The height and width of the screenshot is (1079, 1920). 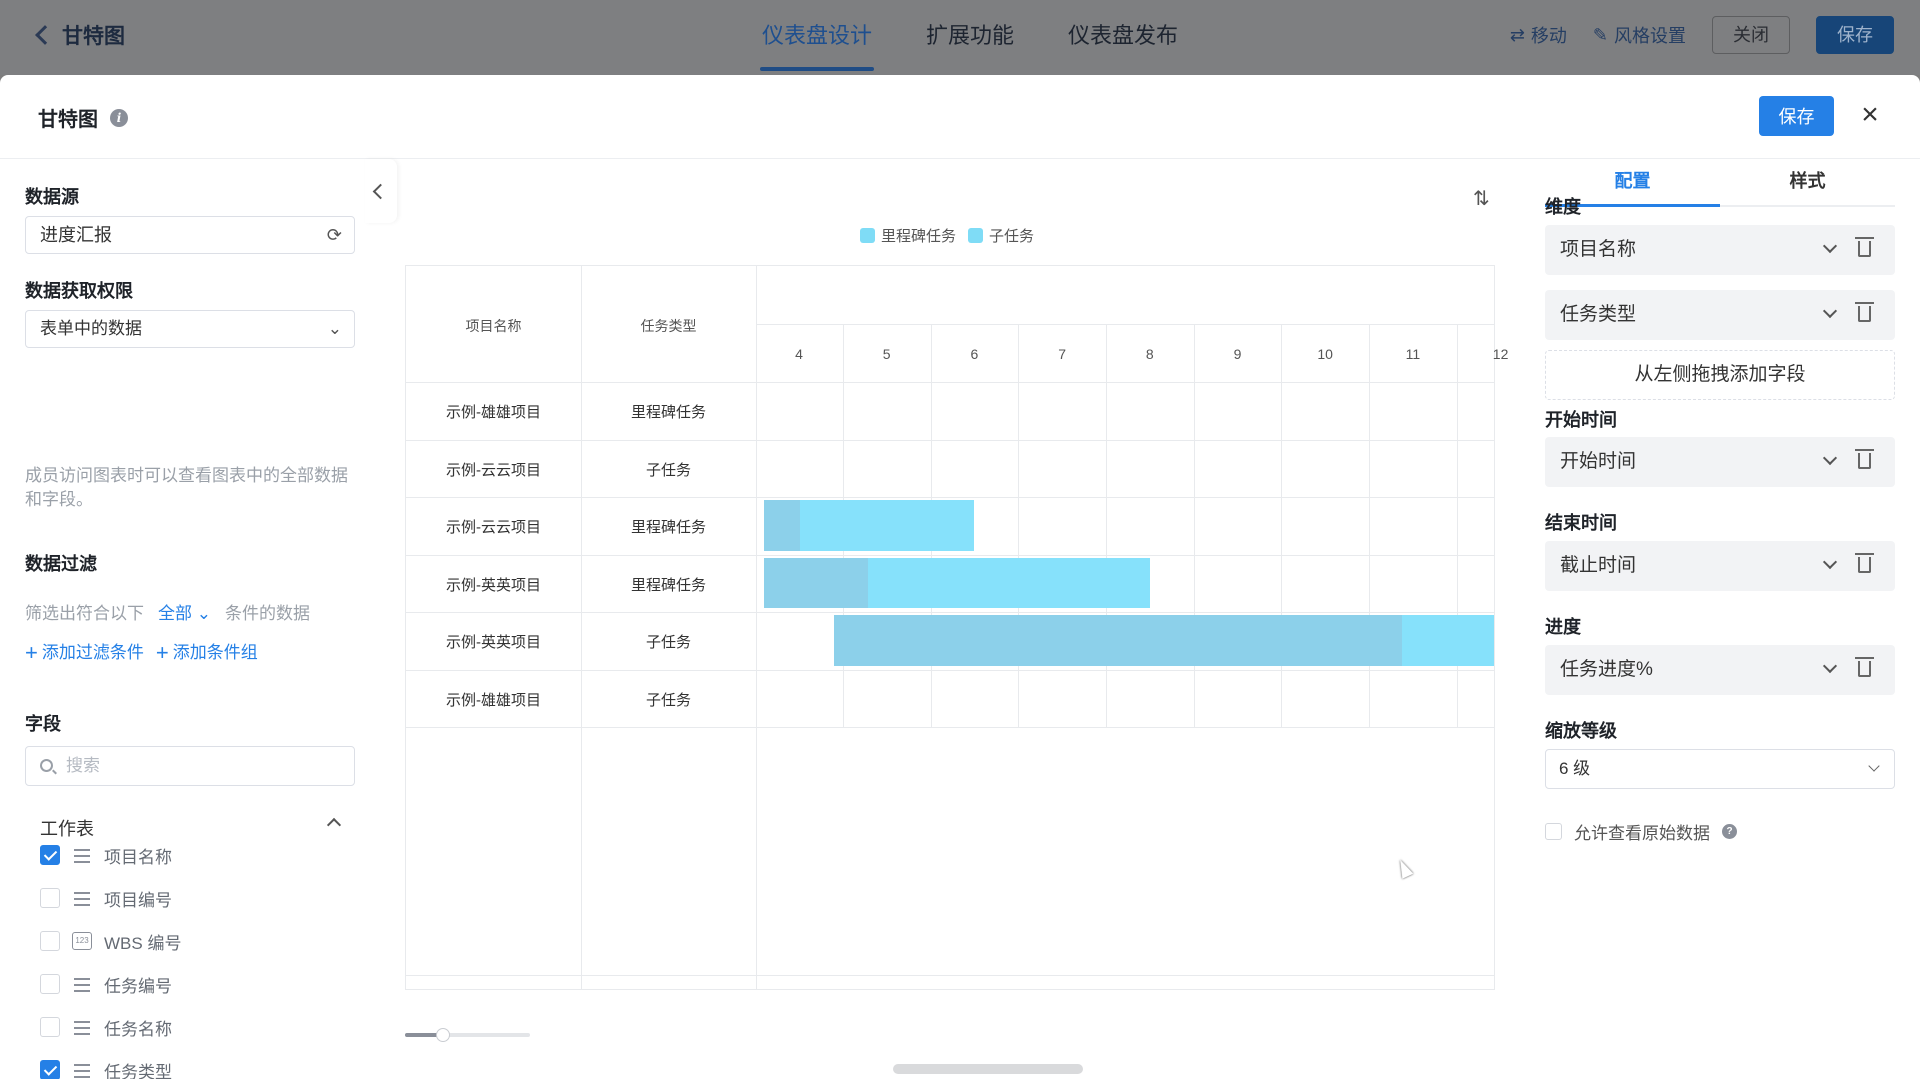 I want to click on legend-label: 子任务, so click(x=1012, y=236).